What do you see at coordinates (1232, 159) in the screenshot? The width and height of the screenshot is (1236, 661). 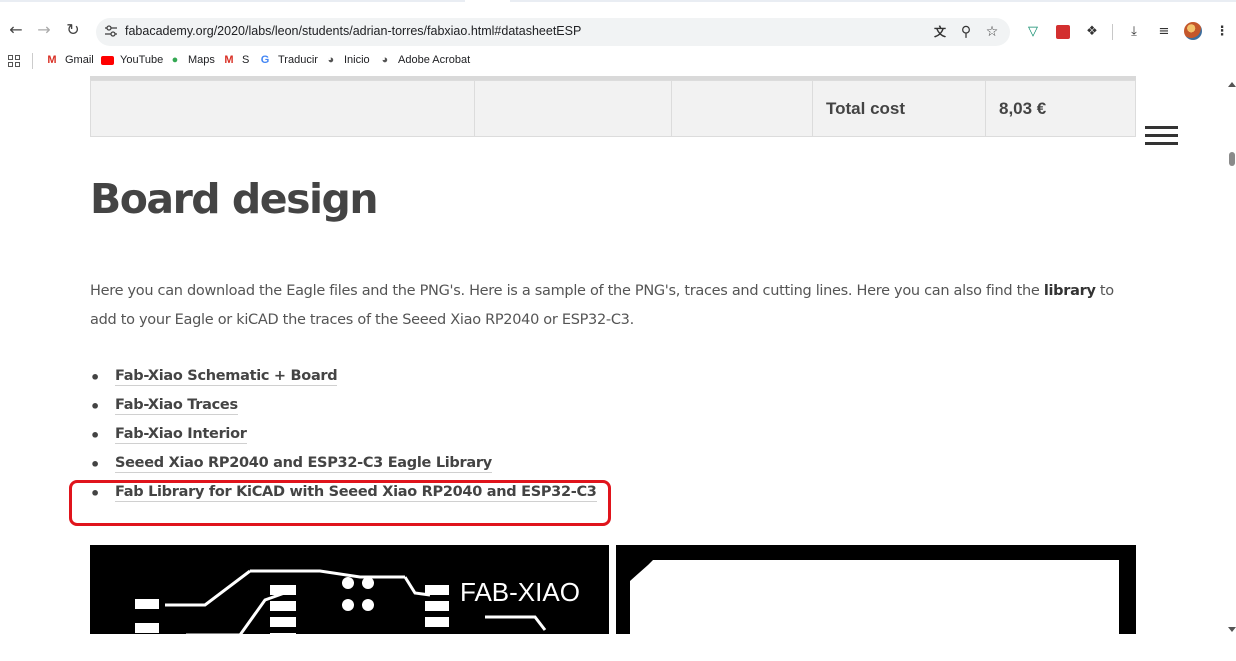 I see `scroll-thumb` at bounding box center [1232, 159].